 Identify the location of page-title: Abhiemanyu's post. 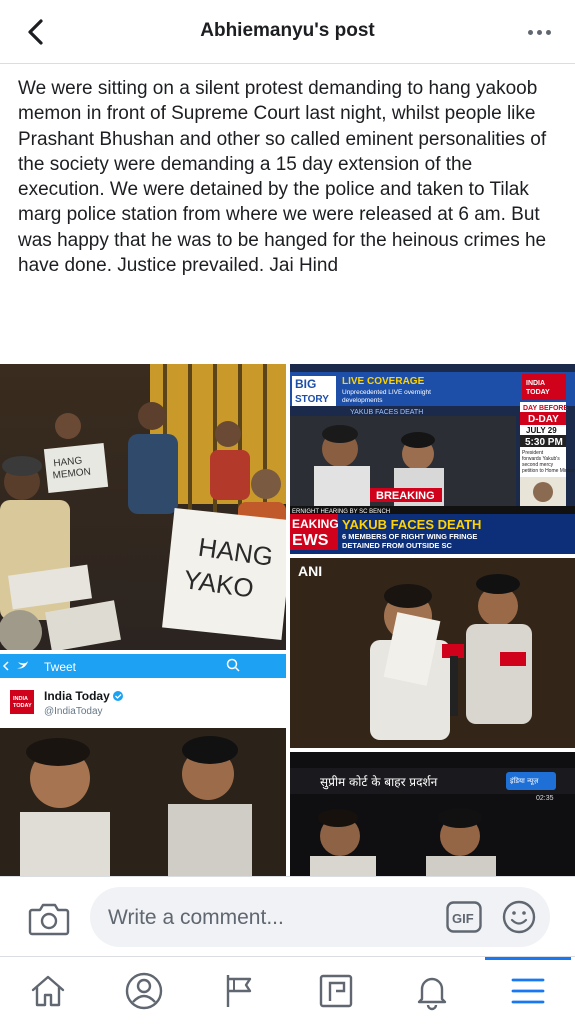
(287, 30).